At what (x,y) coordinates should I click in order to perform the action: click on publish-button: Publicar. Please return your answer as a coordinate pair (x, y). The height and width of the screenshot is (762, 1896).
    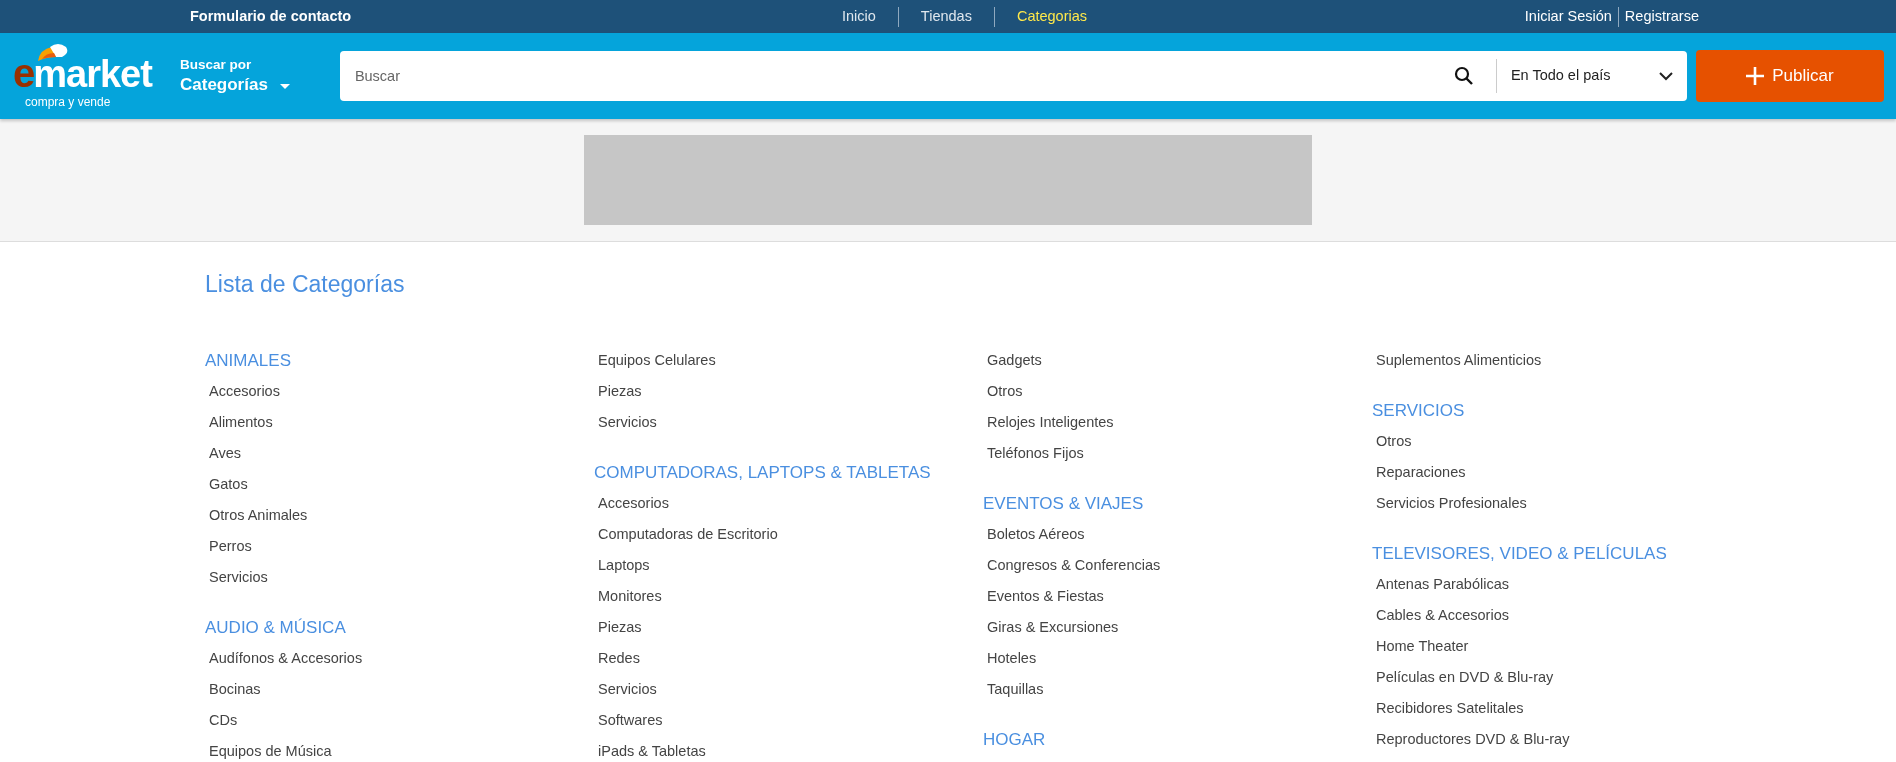
    Looking at the image, I should click on (1789, 76).